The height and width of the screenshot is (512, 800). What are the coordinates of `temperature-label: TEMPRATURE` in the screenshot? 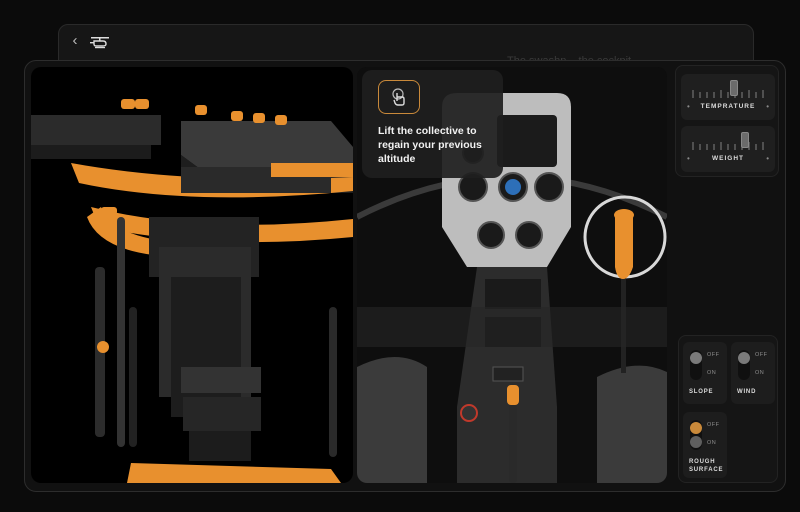 It's located at (728, 106).